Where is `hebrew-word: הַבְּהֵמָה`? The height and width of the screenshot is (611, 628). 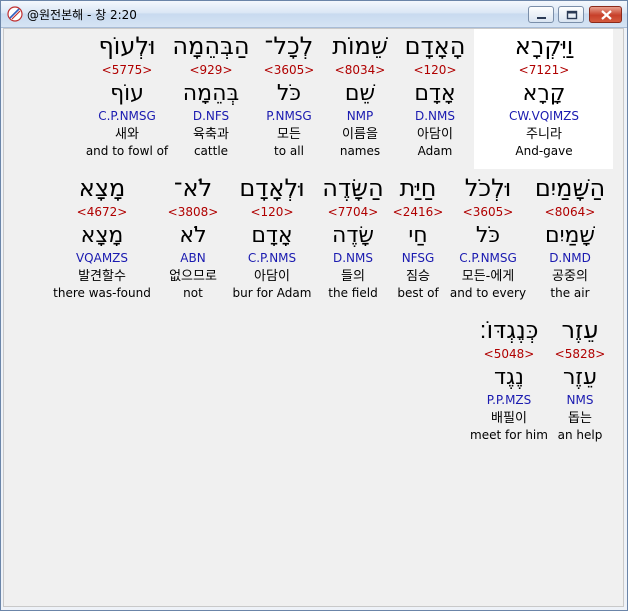 hebrew-word: הַבְּהֵמָה is located at coordinates (211, 46).